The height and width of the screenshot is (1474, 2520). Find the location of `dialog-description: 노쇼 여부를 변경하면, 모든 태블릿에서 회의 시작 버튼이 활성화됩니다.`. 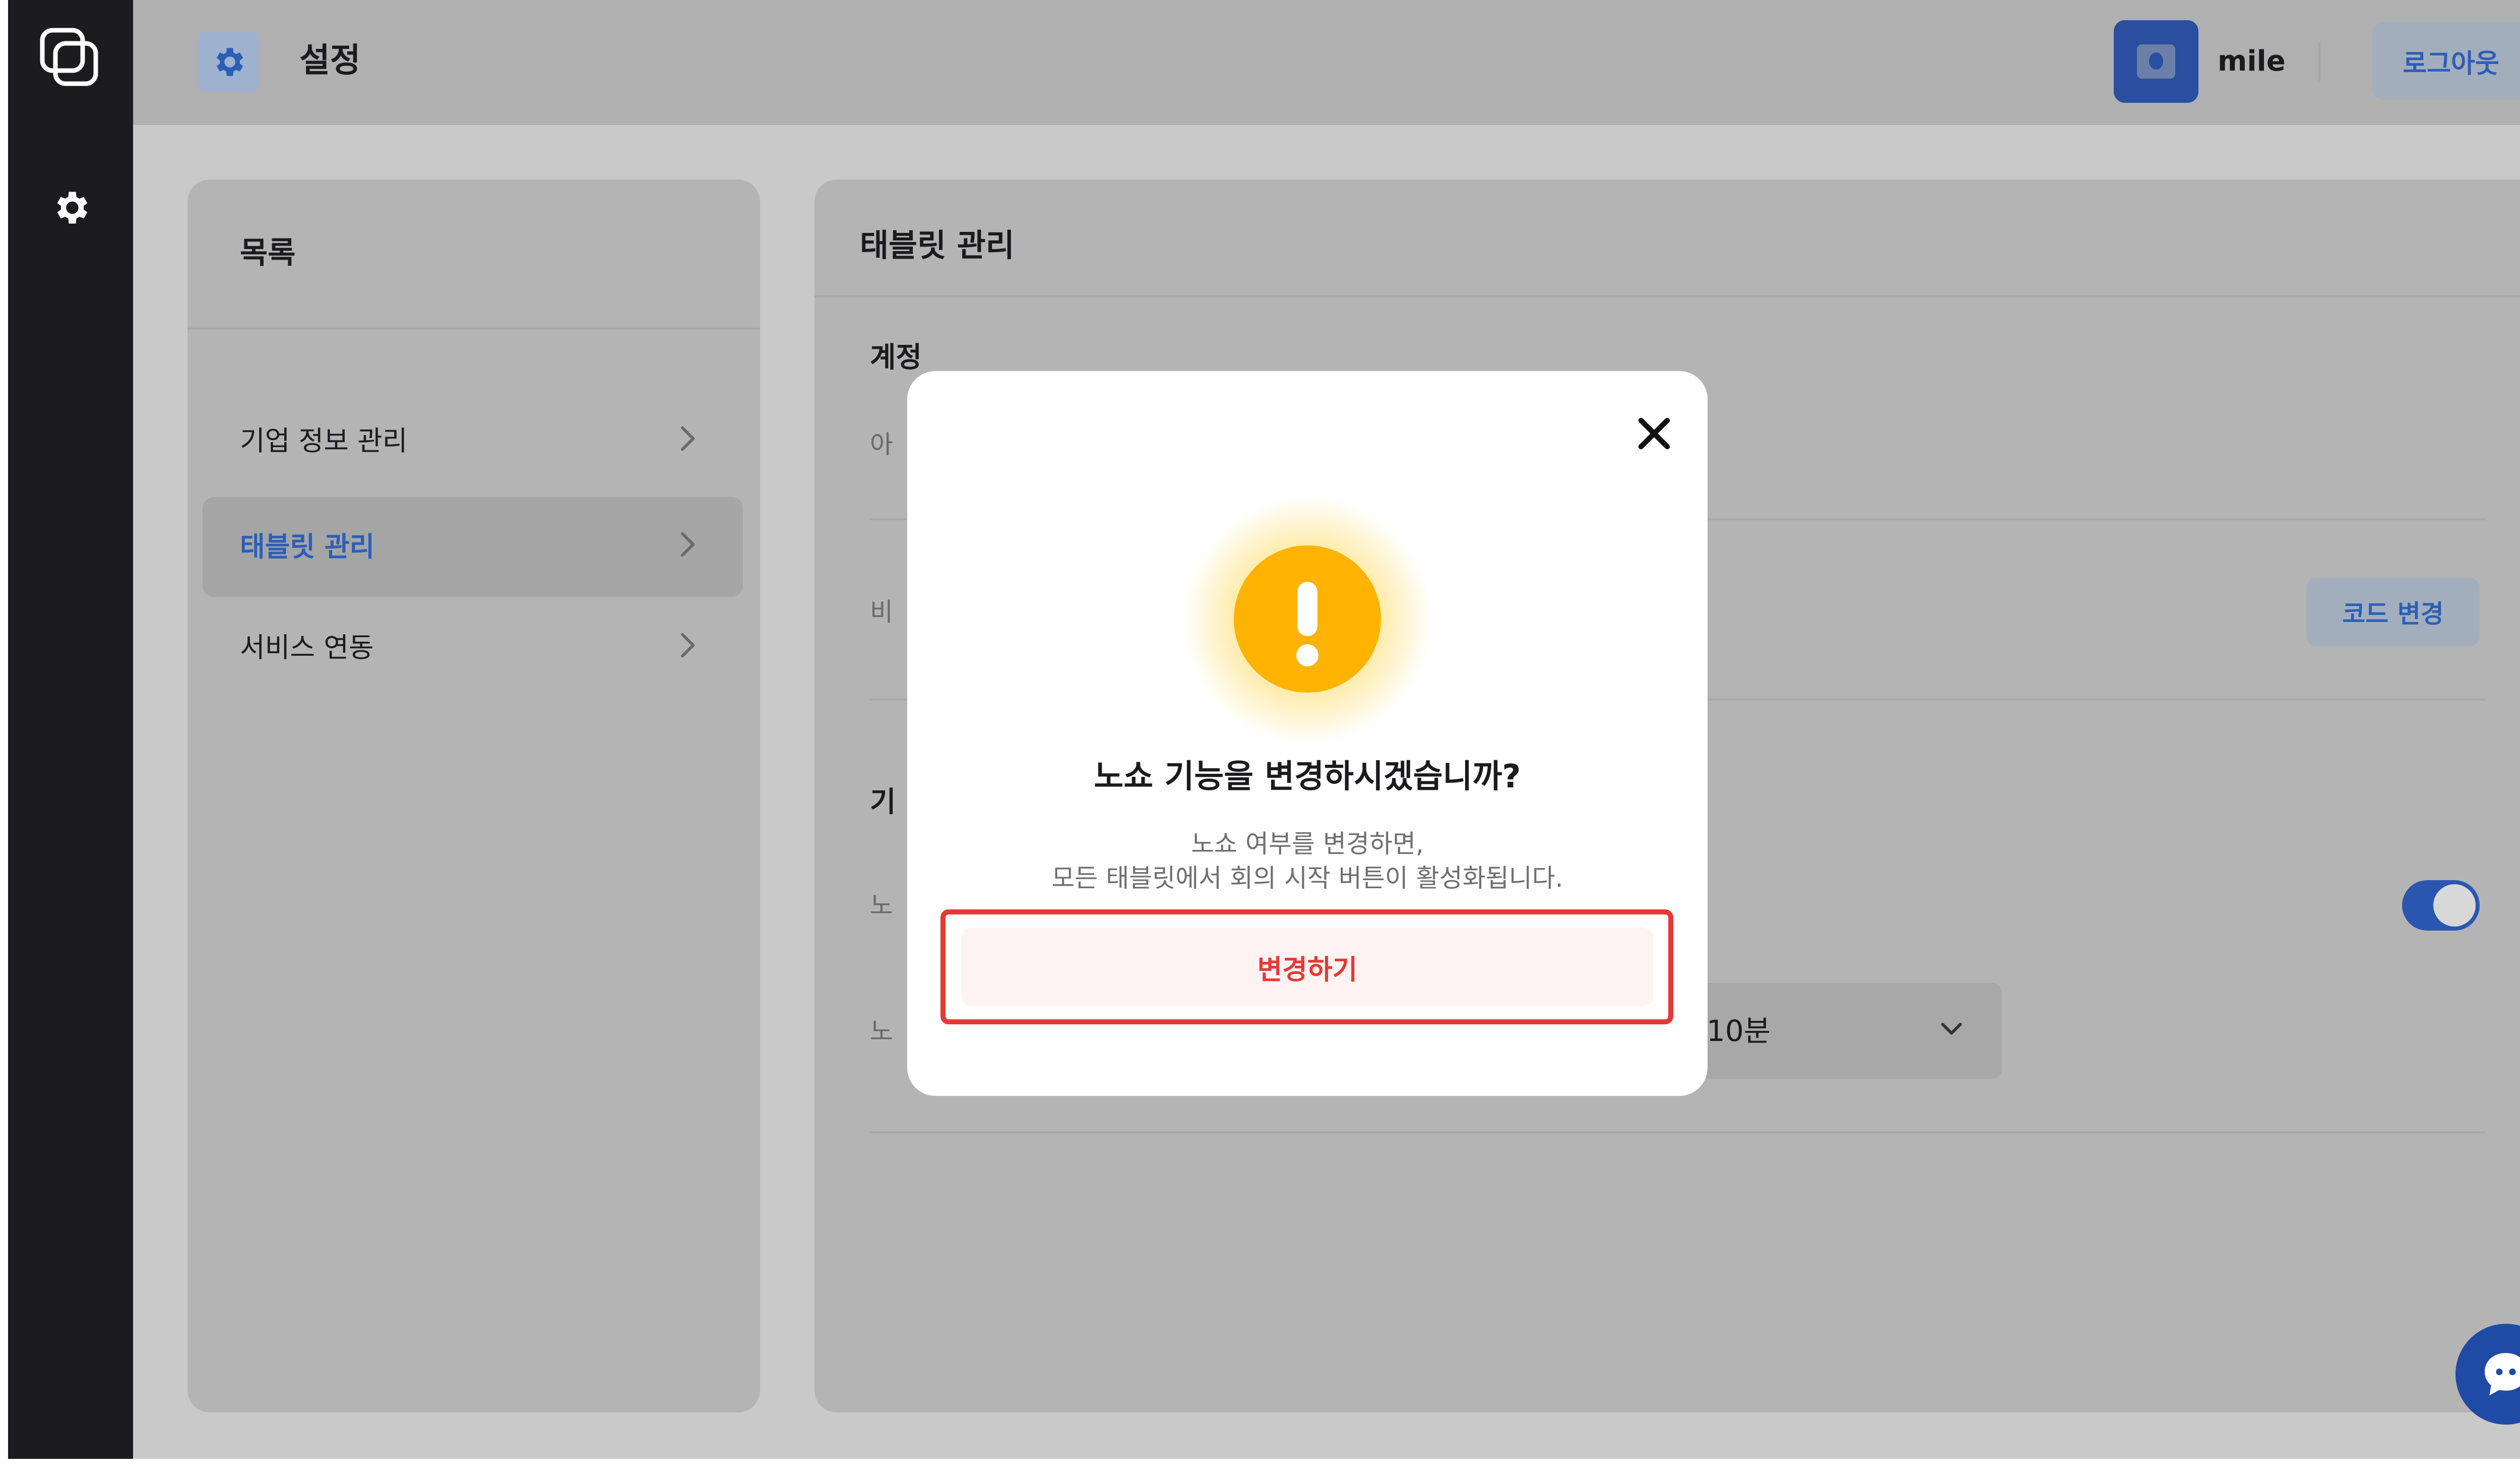

dialog-description: 노쇼 여부를 변경하면, 모든 태블릿에서 회의 시작 버튼이 활성화됩니다. is located at coordinates (1307, 861).